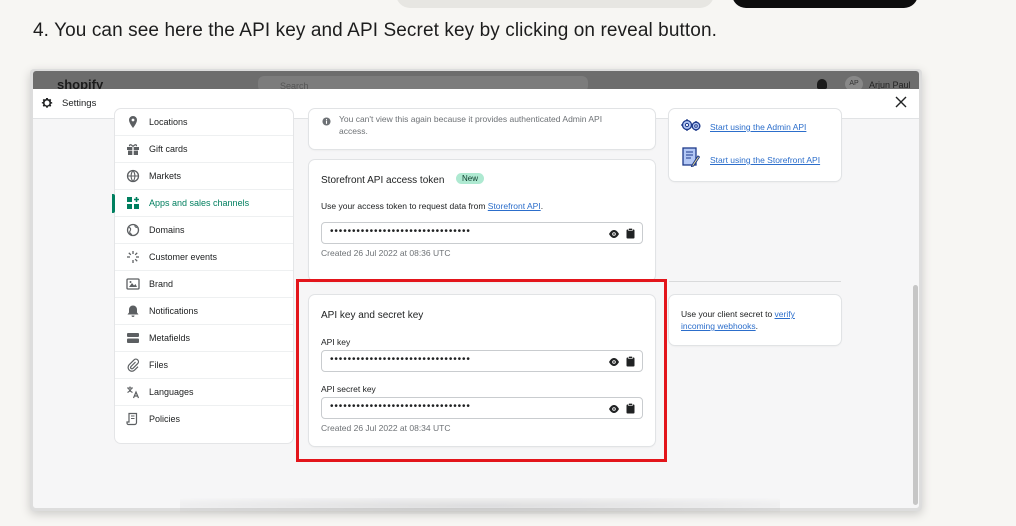 This screenshot has height=526, width=1016. Describe the element at coordinates (204, 392) in the screenshot. I see `sidebar-item-languages: Languages` at that location.